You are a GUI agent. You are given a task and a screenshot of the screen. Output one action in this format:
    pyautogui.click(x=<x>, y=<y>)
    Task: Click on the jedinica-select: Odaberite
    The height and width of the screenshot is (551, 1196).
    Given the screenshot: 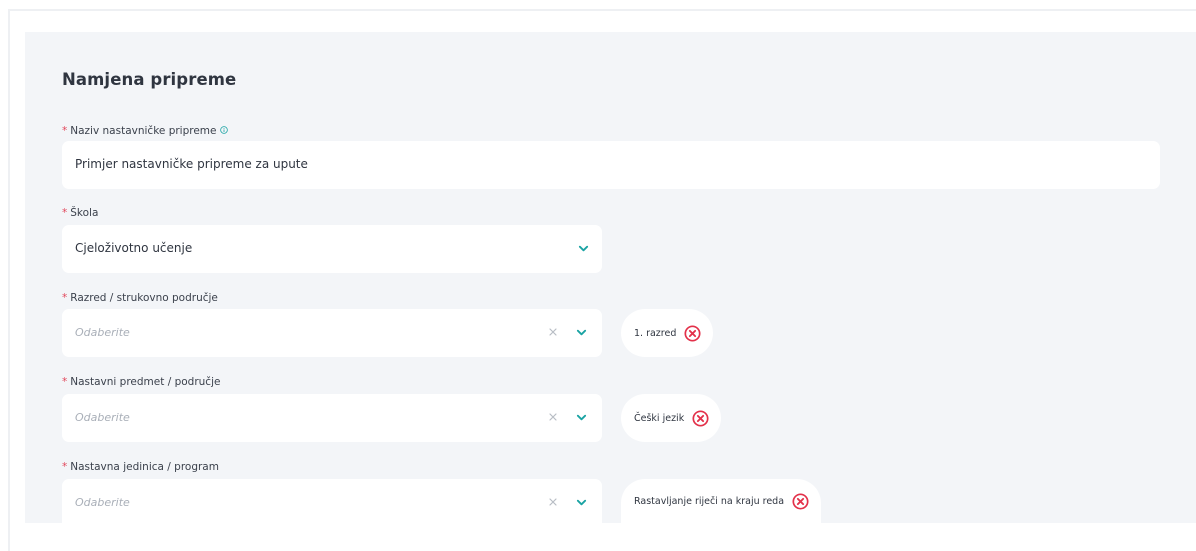 What is the action you would take?
    pyautogui.click(x=332, y=501)
    